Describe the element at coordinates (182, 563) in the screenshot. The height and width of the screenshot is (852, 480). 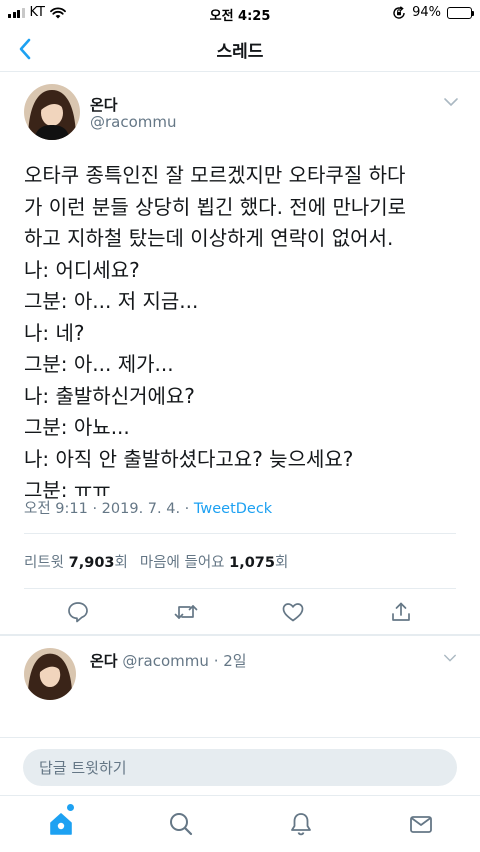
I see `likes-label: 마음에 들어요` at that location.